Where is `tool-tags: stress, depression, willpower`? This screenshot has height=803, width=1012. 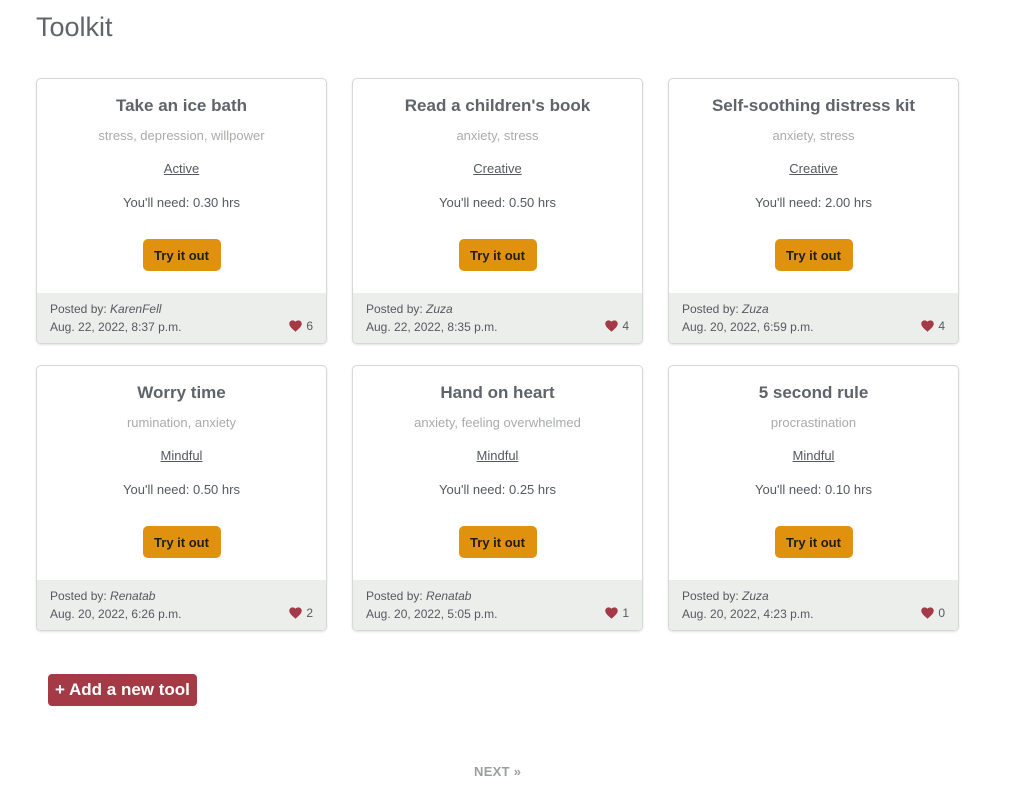
tool-tags: stress, depression, willpower is located at coordinates (181, 135).